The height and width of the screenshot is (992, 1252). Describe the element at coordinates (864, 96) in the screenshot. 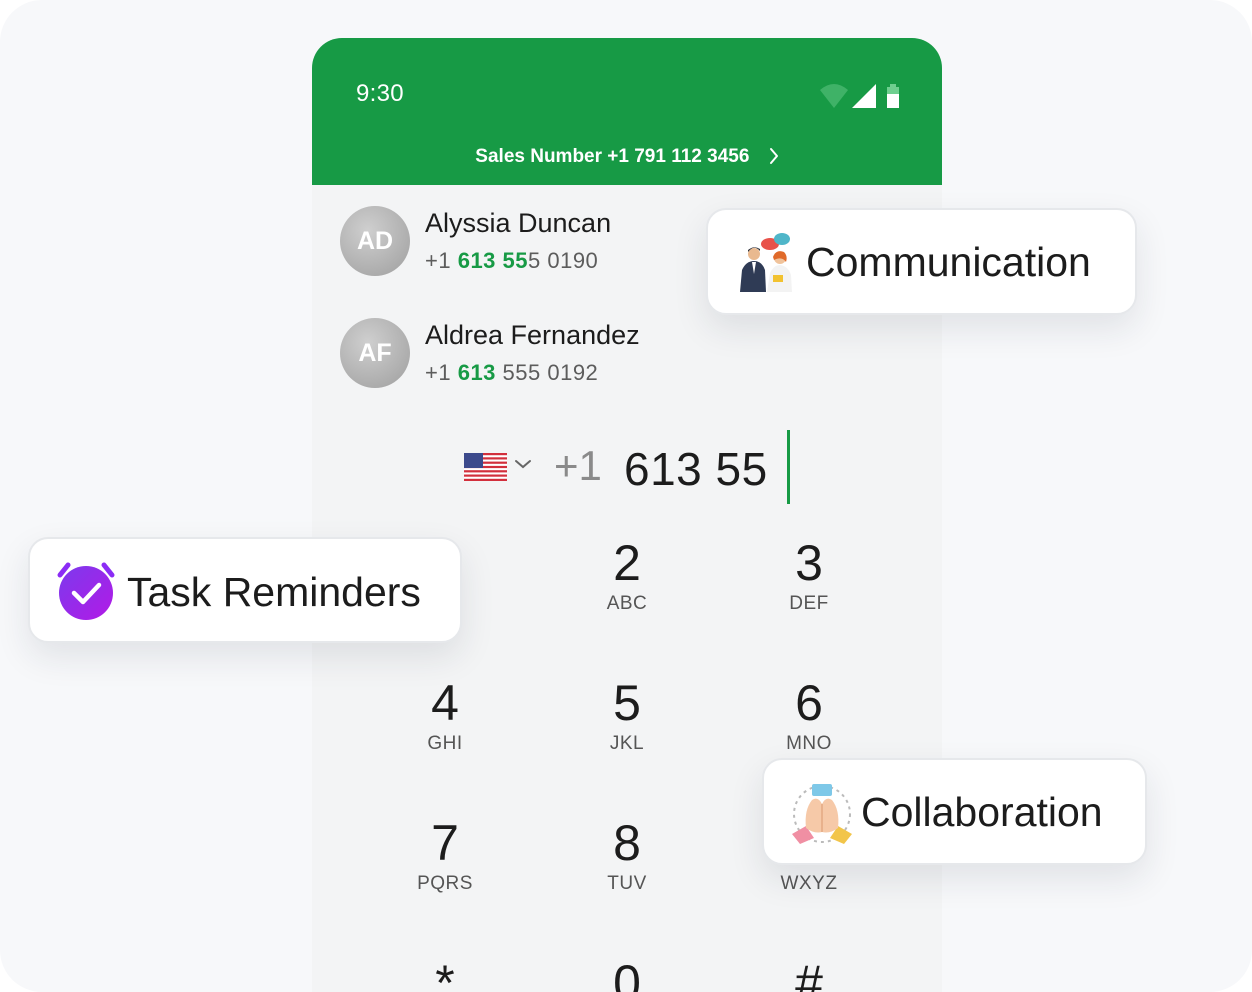

I see `signal-icon` at that location.